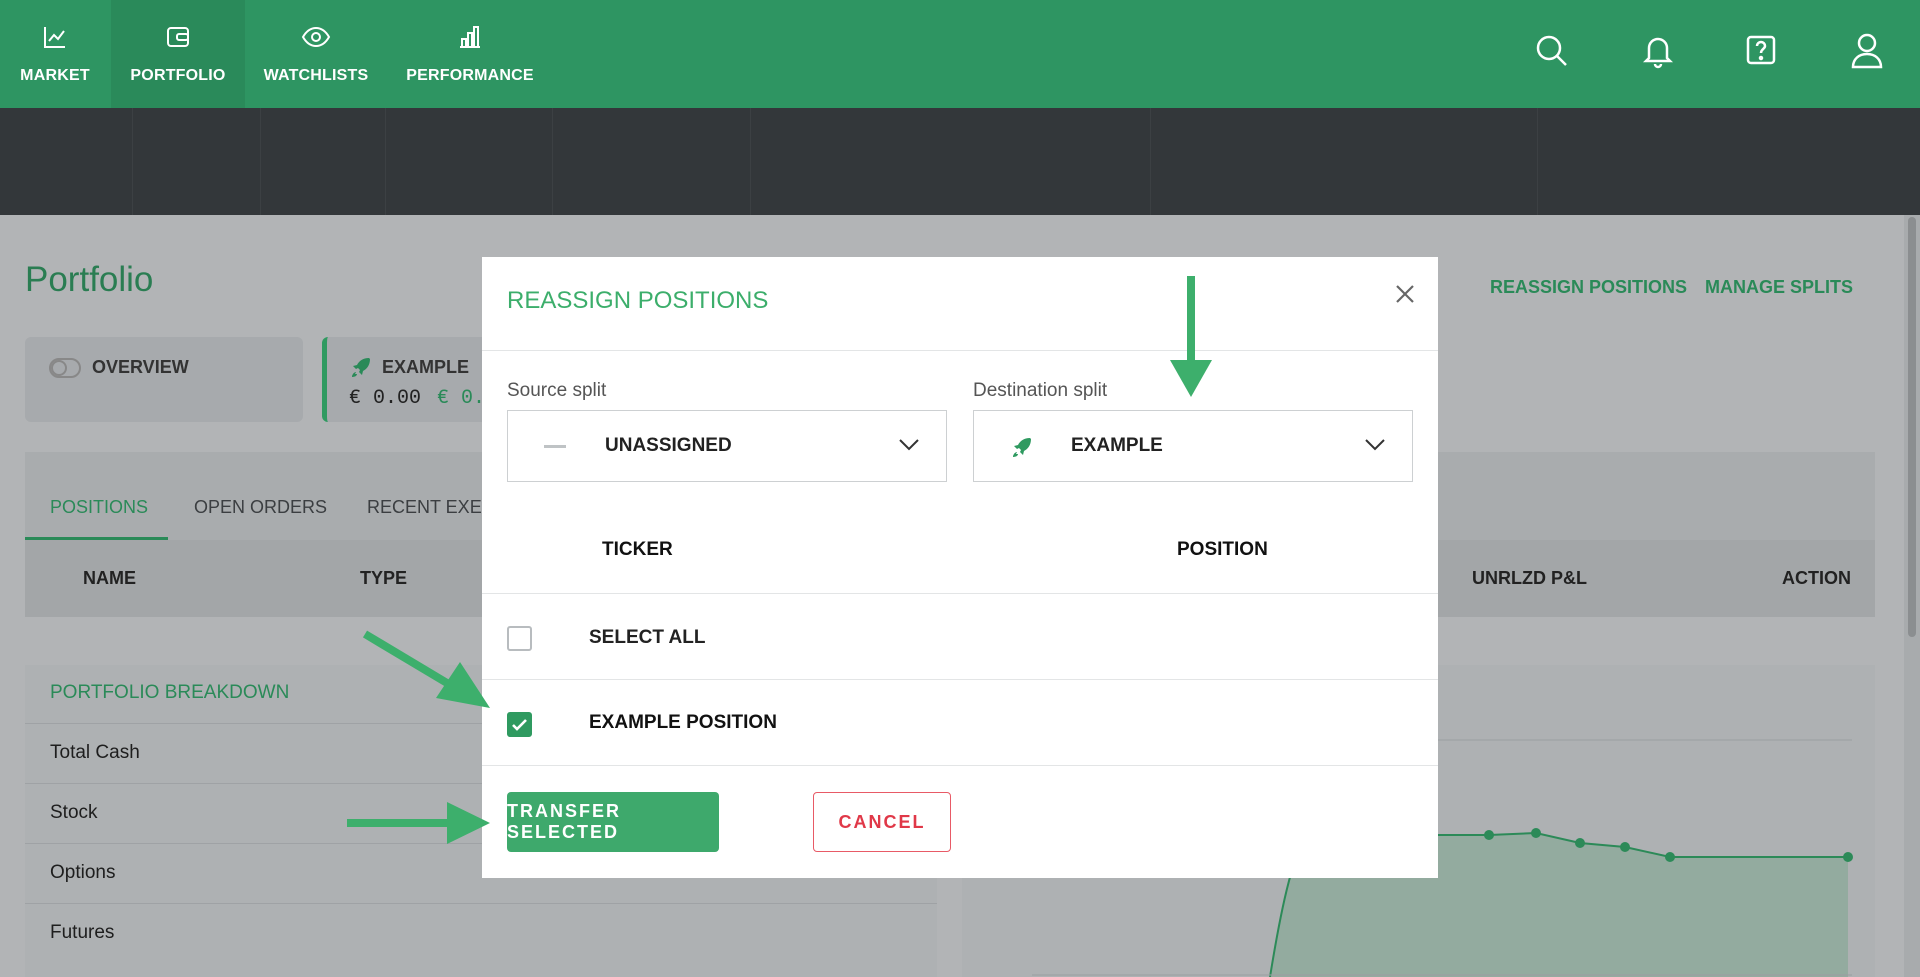  I want to click on search-icon, so click(1552, 50).